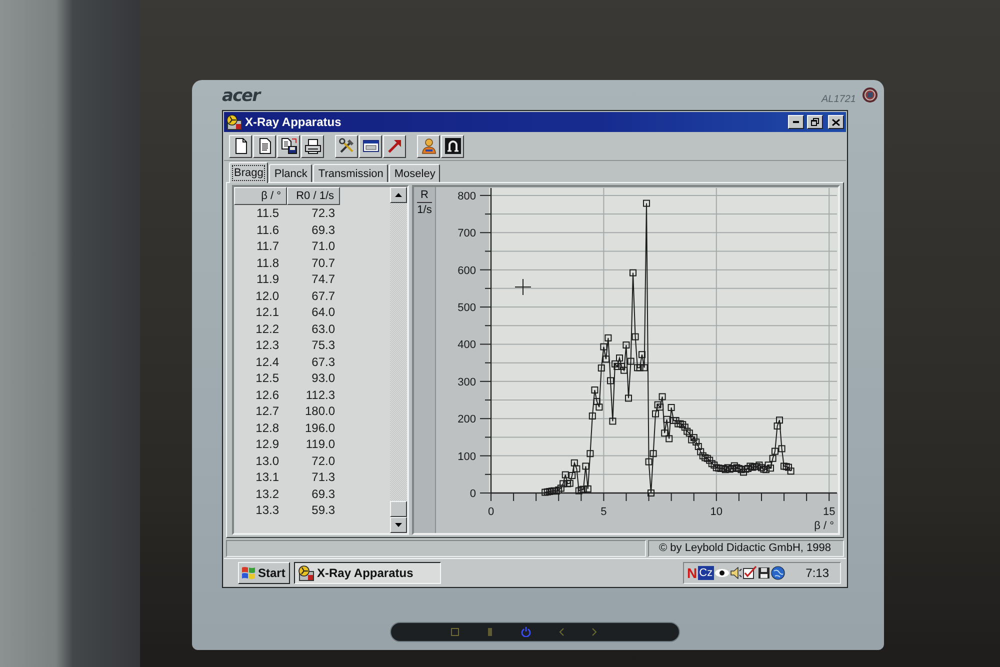 The image size is (1000, 667). What do you see at coordinates (267, 444) in the screenshot?
I see `table-cell-text: 12.9` at bounding box center [267, 444].